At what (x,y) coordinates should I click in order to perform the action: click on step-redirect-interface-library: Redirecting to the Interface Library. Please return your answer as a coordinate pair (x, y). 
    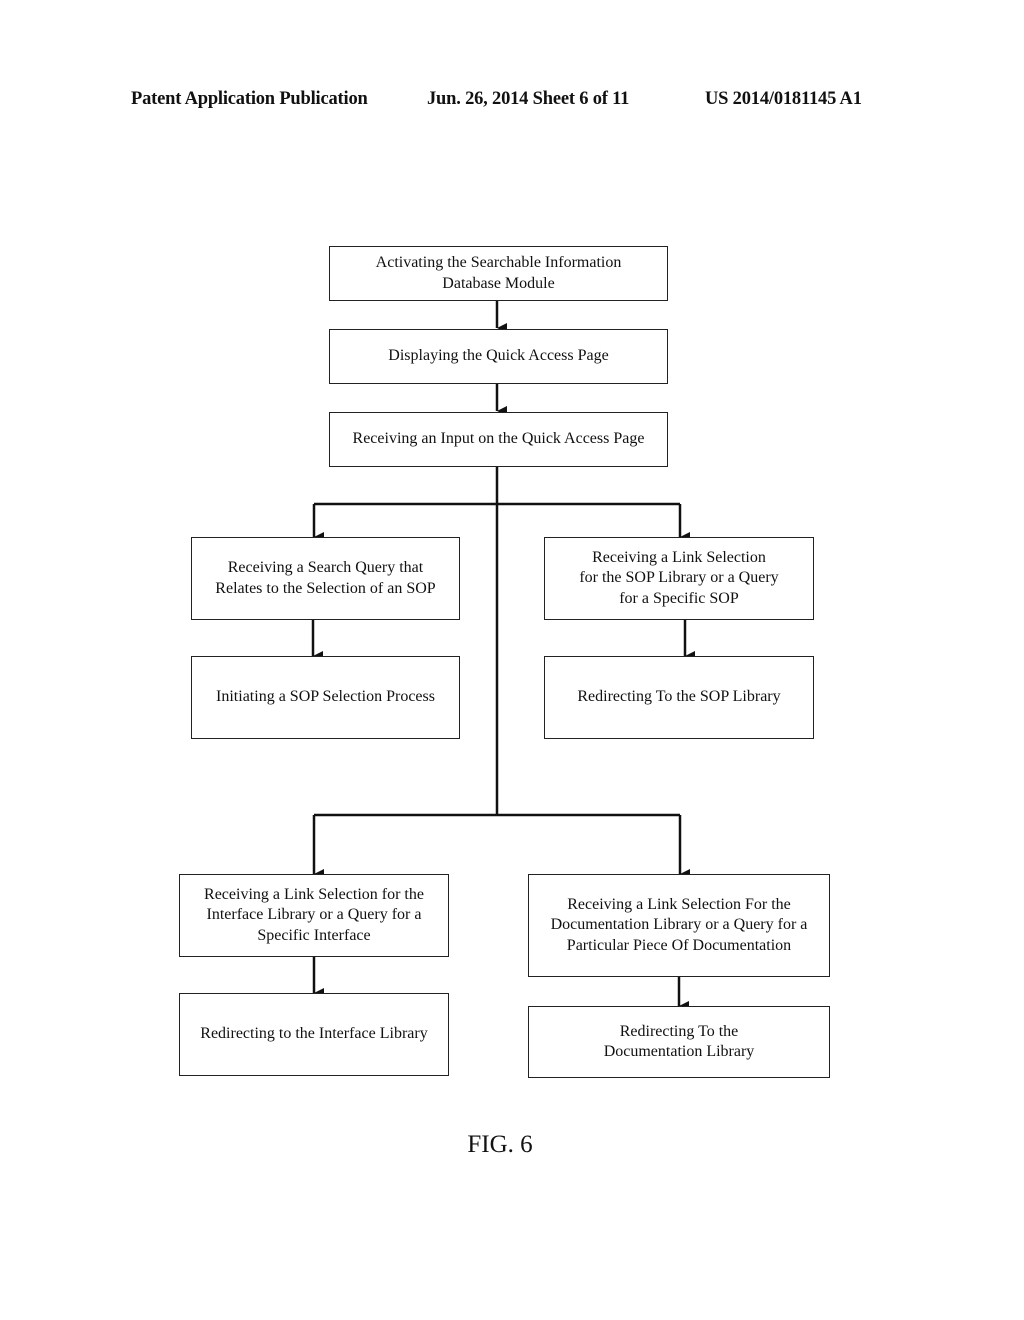
    Looking at the image, I should click on (314, 1034).